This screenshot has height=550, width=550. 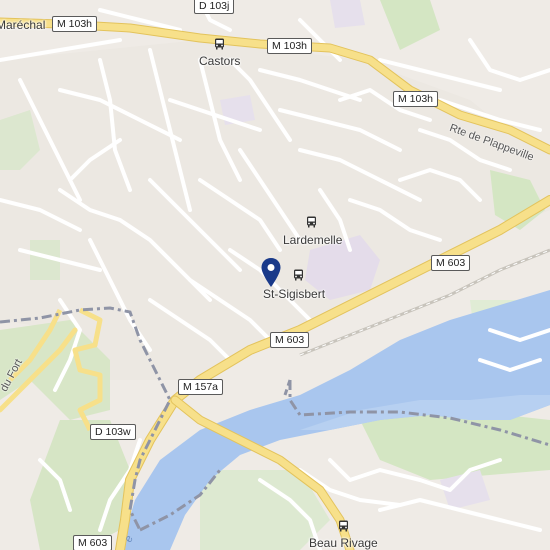 What do you see at coordinates (343, 543) in the screenshot?
I see `place-label-beau-rivage: Beau Rivage` at bounding box center [343, 543].